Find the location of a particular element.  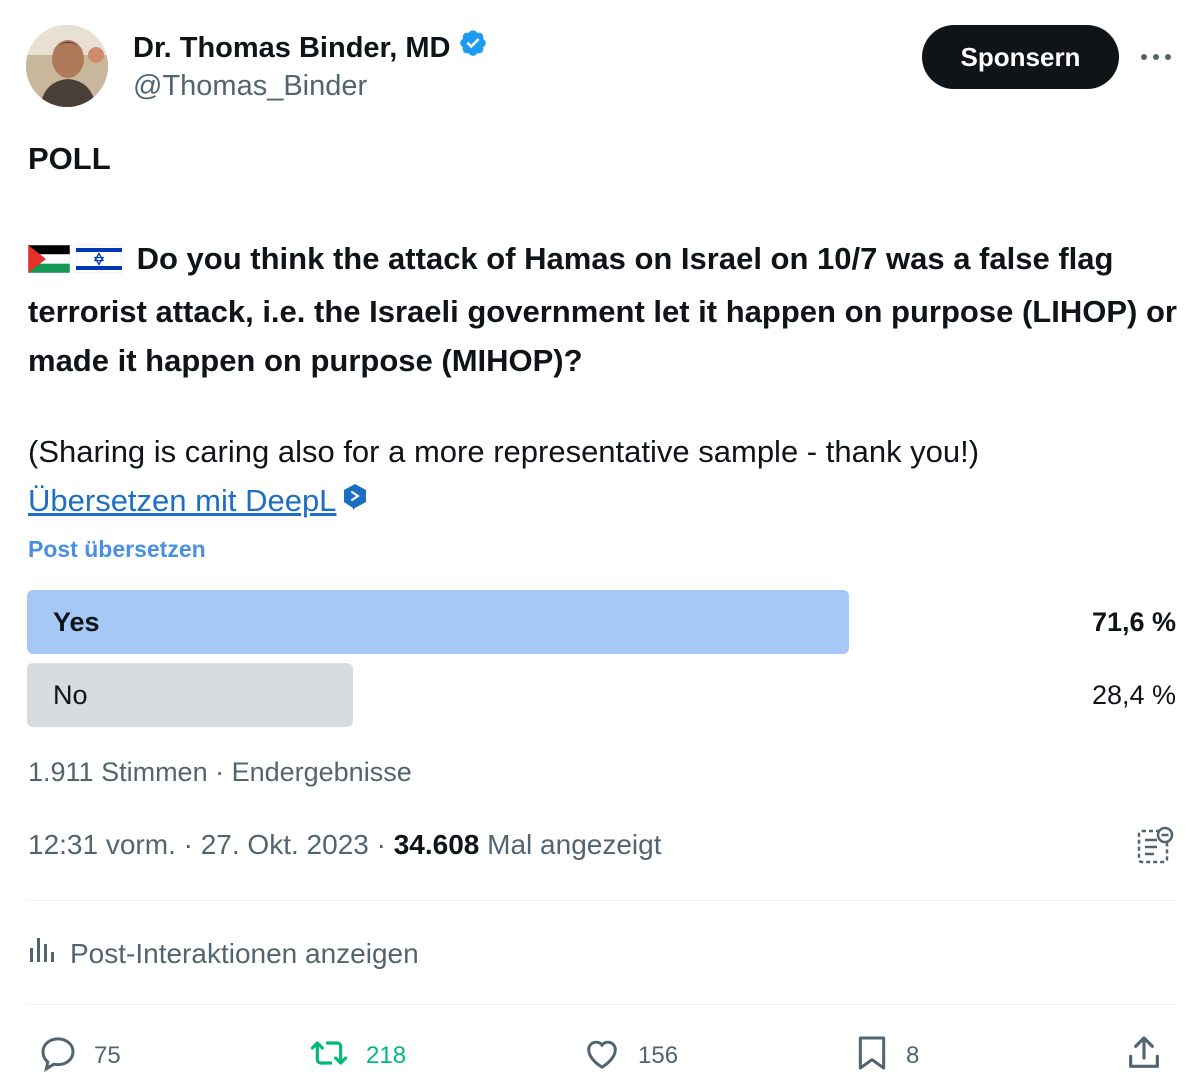

more-options-icon is located at coordinates (1156, 57).